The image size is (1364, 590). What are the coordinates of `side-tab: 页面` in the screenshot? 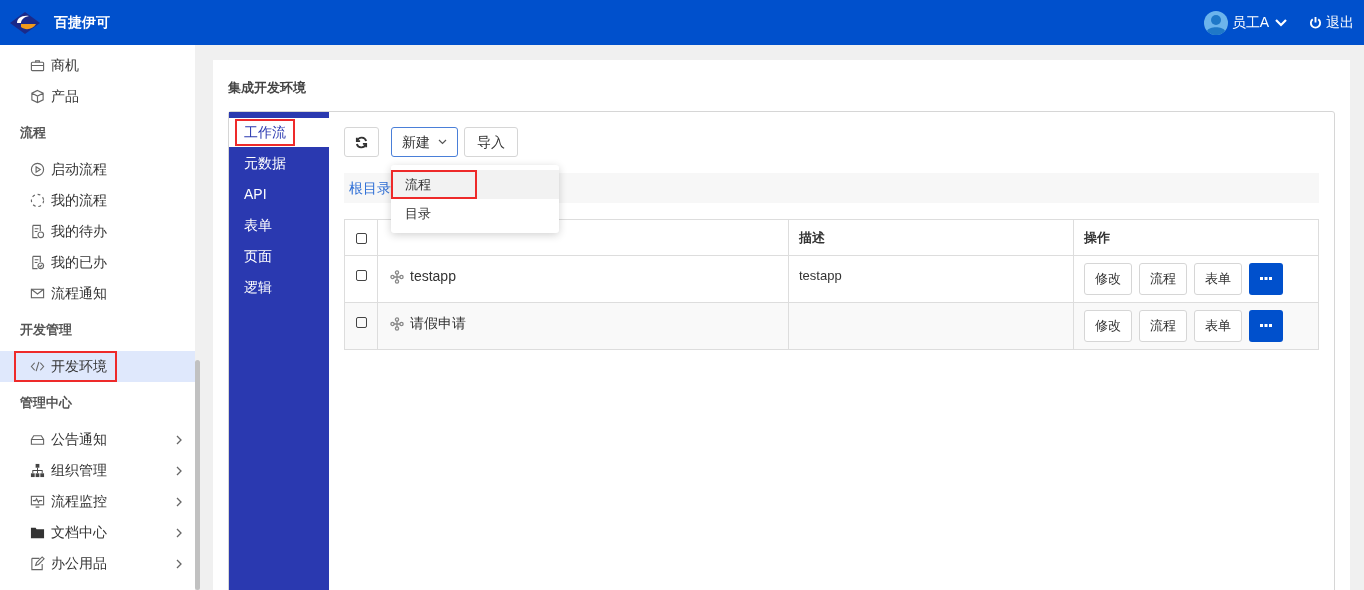 It's located at (279, 256).